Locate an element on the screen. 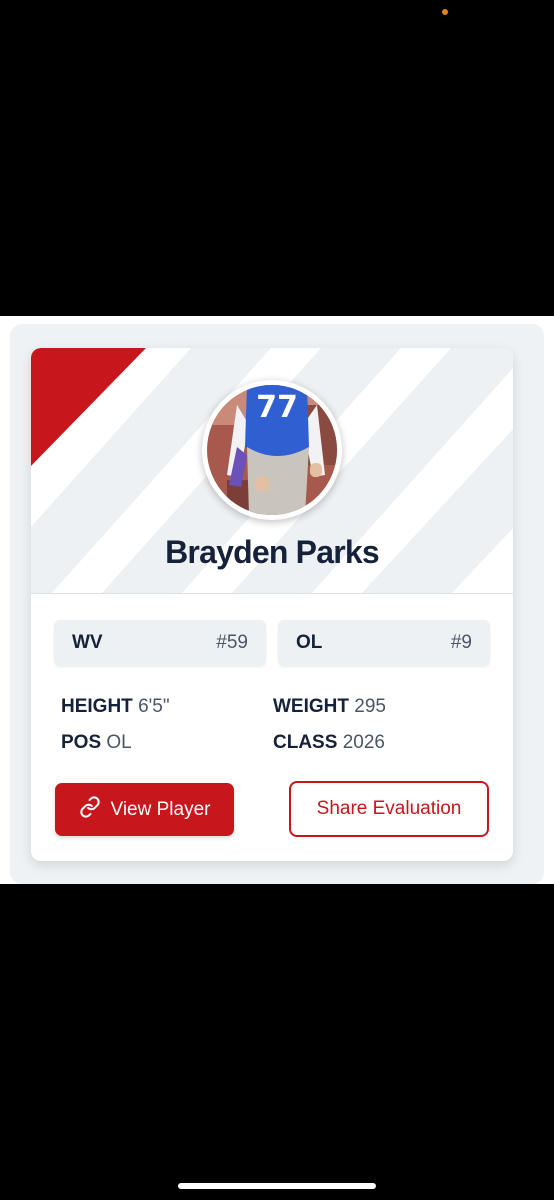  height-label: HEIGHT is located at coordinates (97, 706).